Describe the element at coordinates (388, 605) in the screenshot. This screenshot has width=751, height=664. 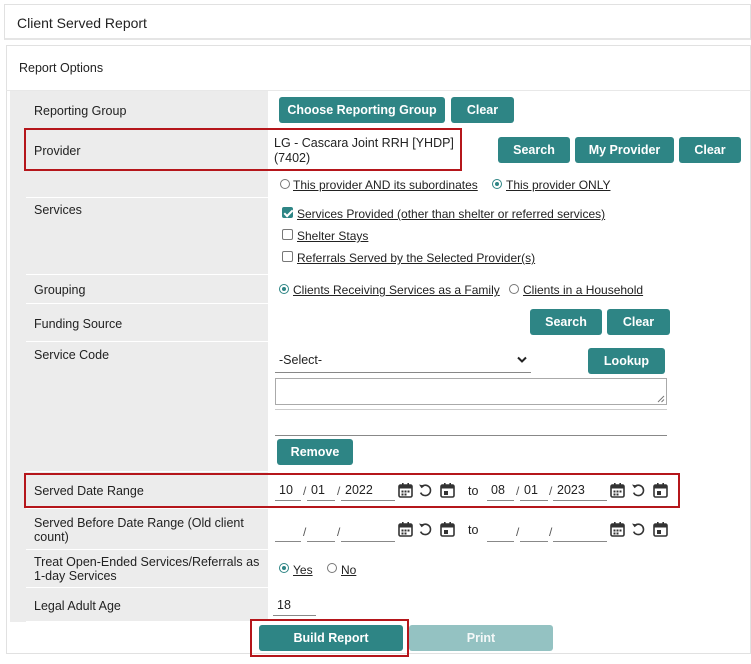
I see `row-legal-adult-age: Legal Adult Age` at that location.